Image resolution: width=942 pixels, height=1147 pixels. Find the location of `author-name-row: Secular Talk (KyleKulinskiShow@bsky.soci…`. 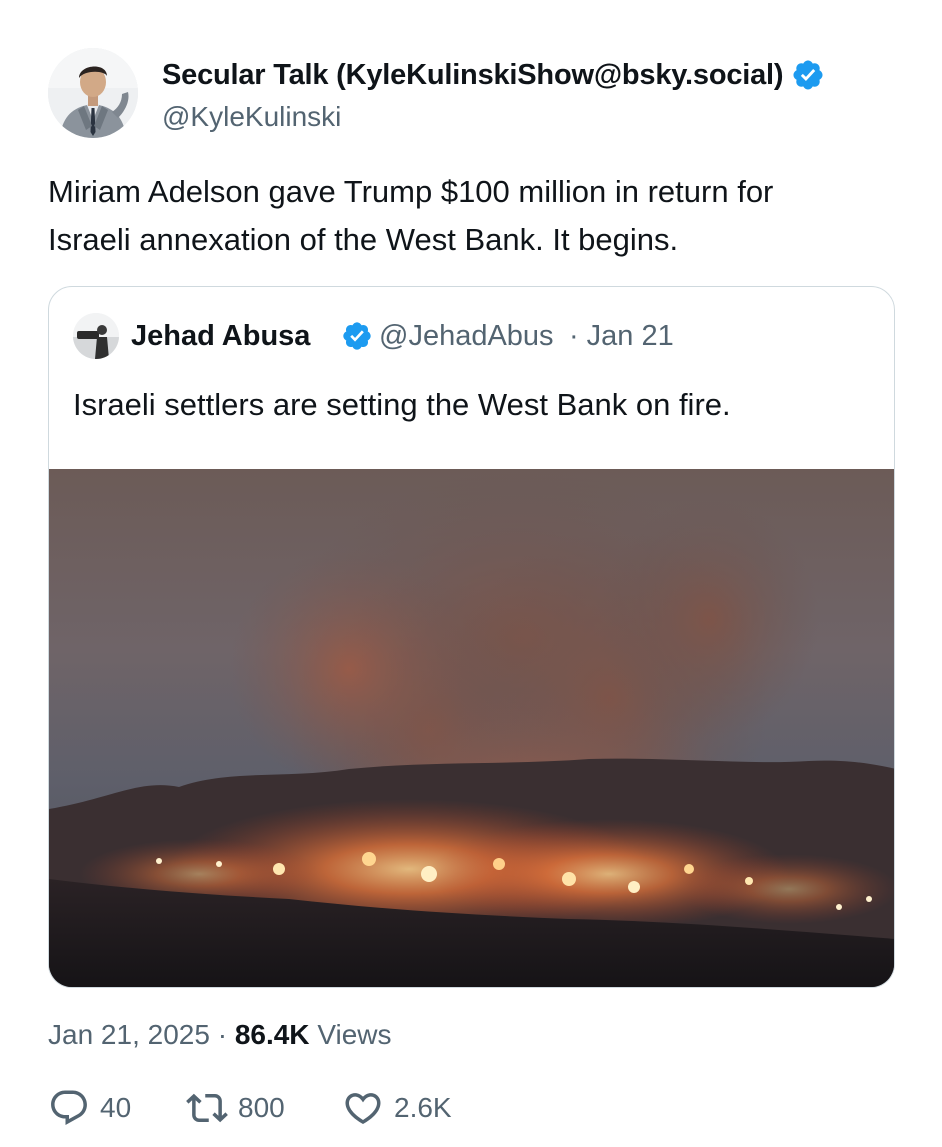

author-name-row: Secular Talk (KyleKulinskiShow@bsky.soci… is located at coordinates (493, 75).